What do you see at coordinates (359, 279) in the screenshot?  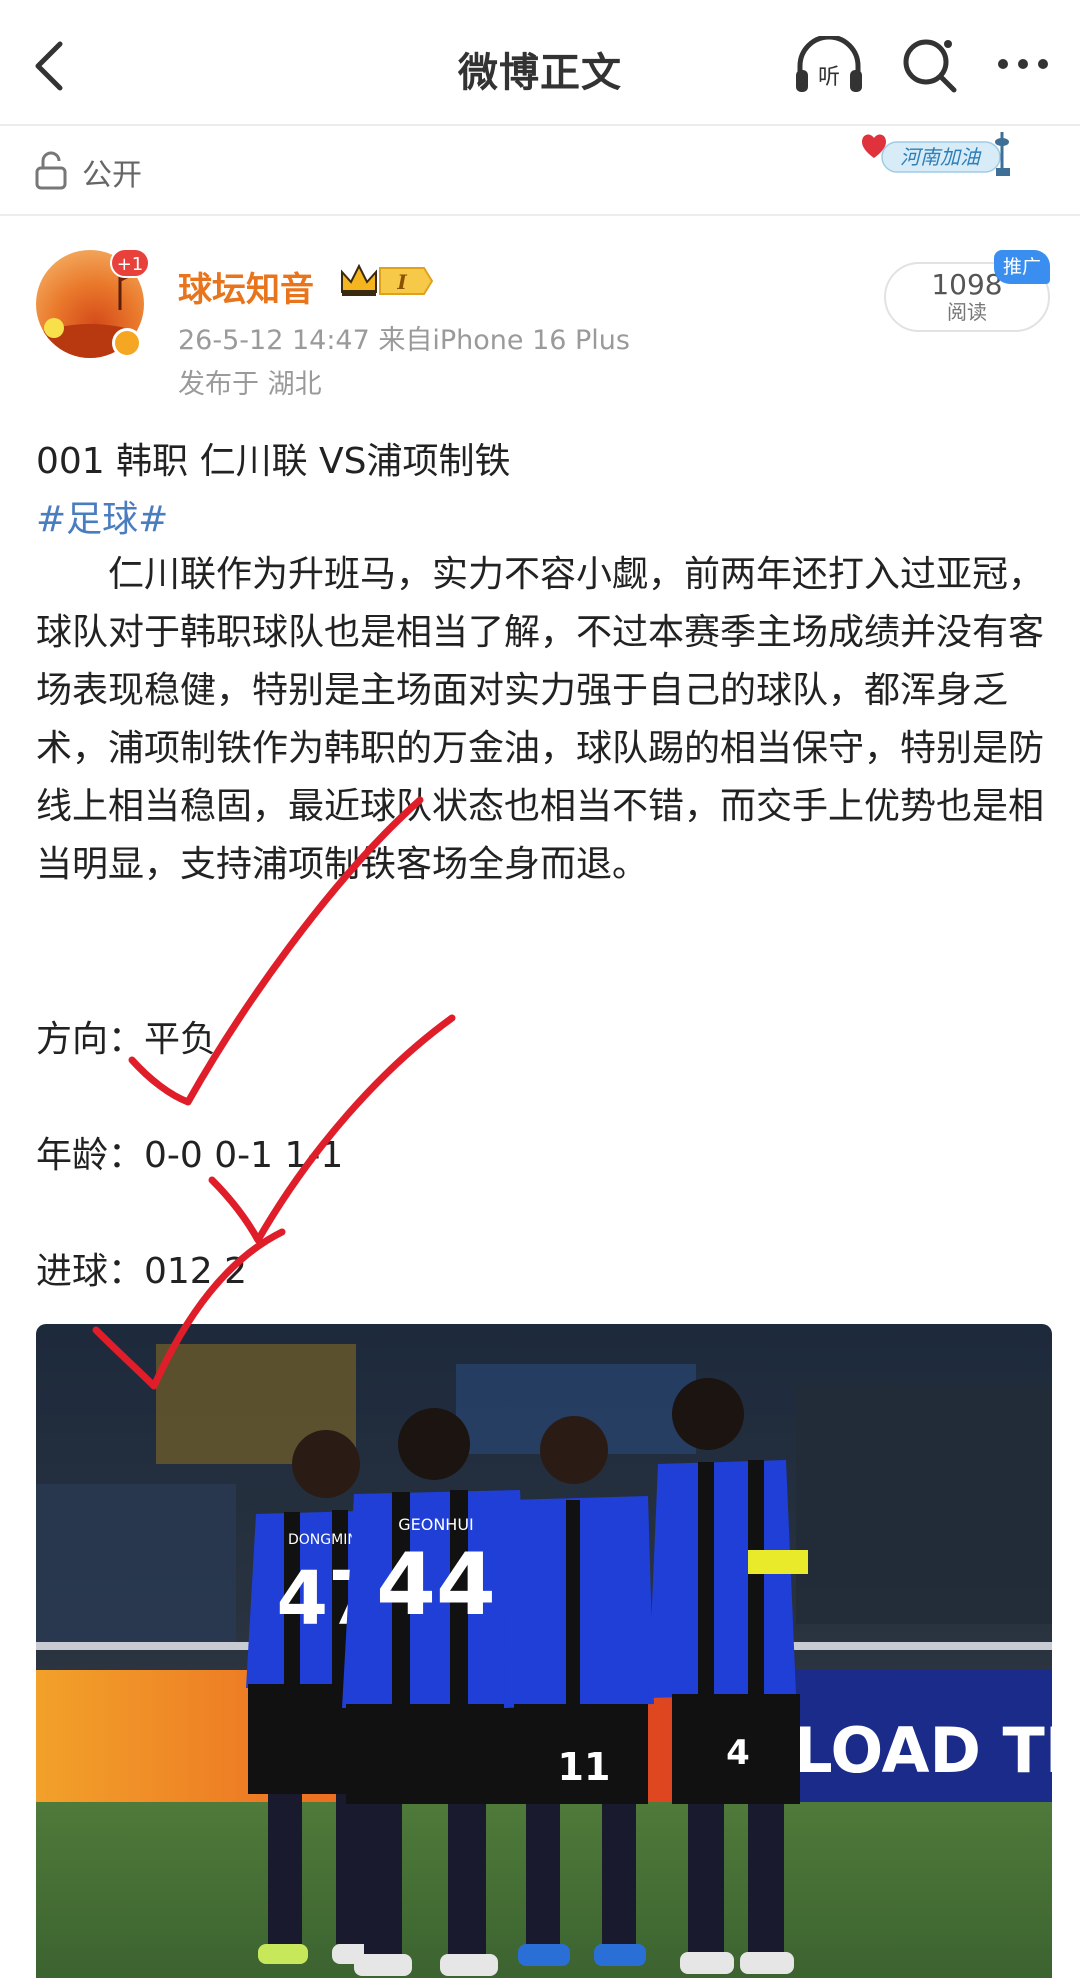 I see `crown-icon` at bounding box center [359, 279].